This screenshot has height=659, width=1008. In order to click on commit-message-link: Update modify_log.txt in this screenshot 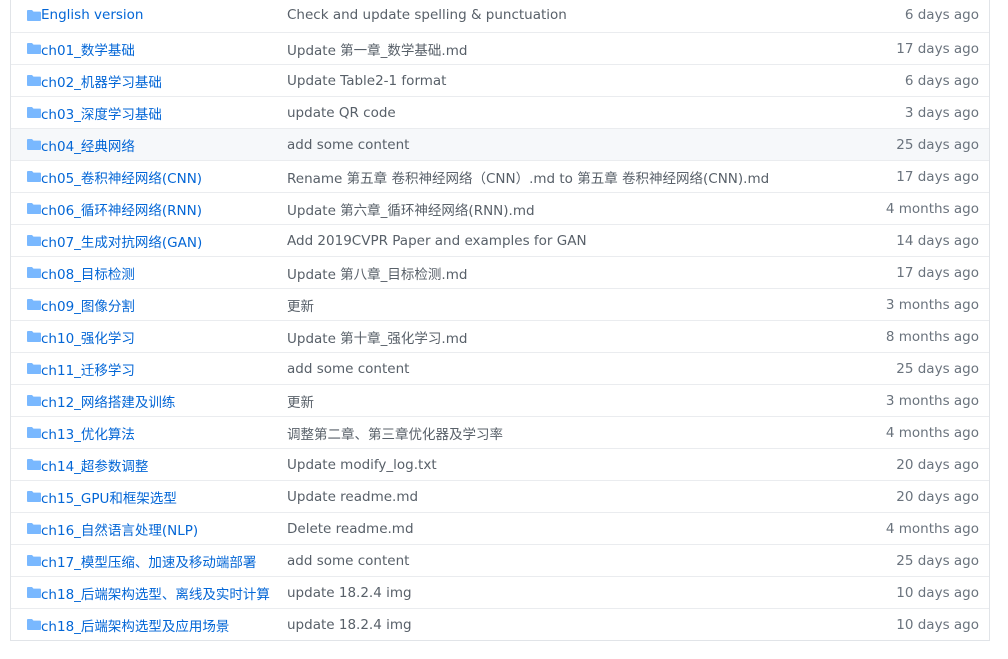, I will do `click(362, 465)`.